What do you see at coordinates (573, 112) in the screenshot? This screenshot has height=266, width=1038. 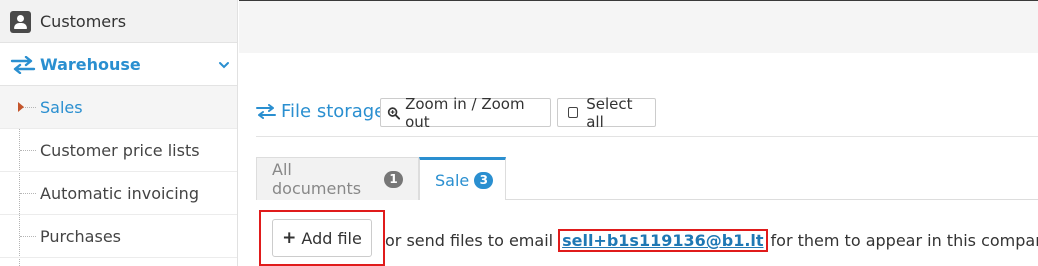 I see `checkbox-icon` at bounding box center [573, 112].